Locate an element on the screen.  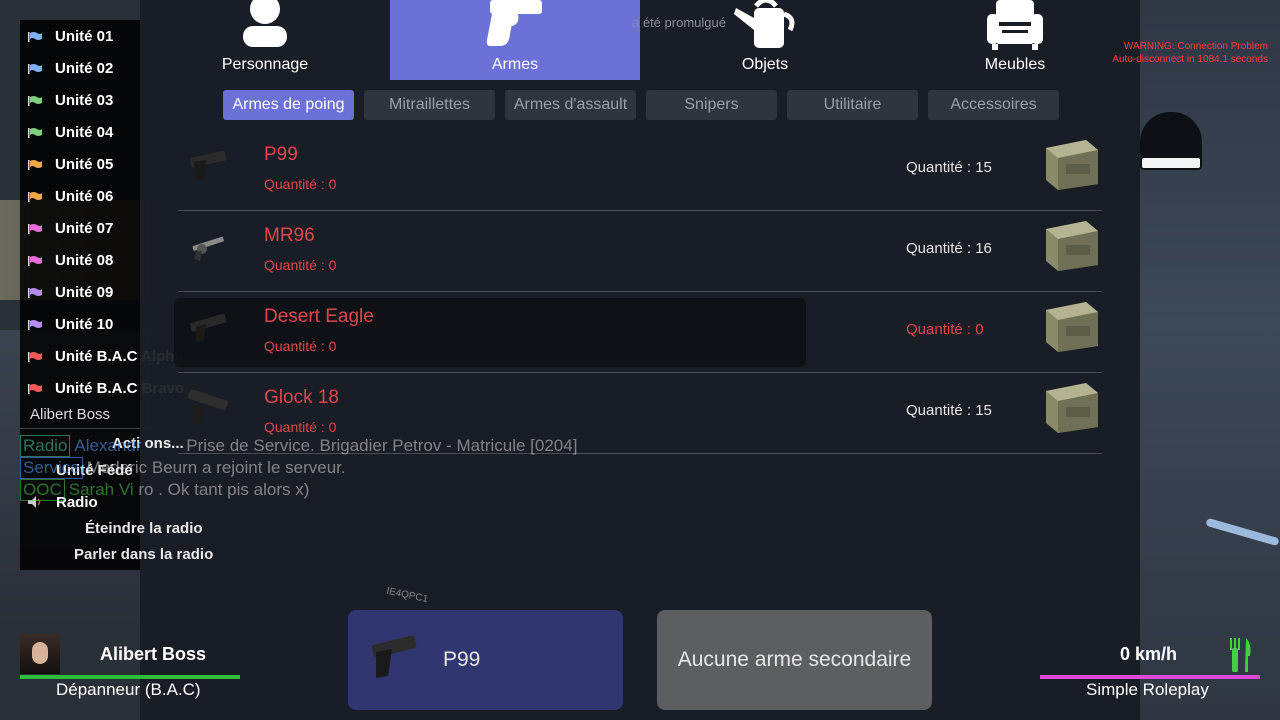
unit-label: Unité 03 is located at coordinates (84, 100).